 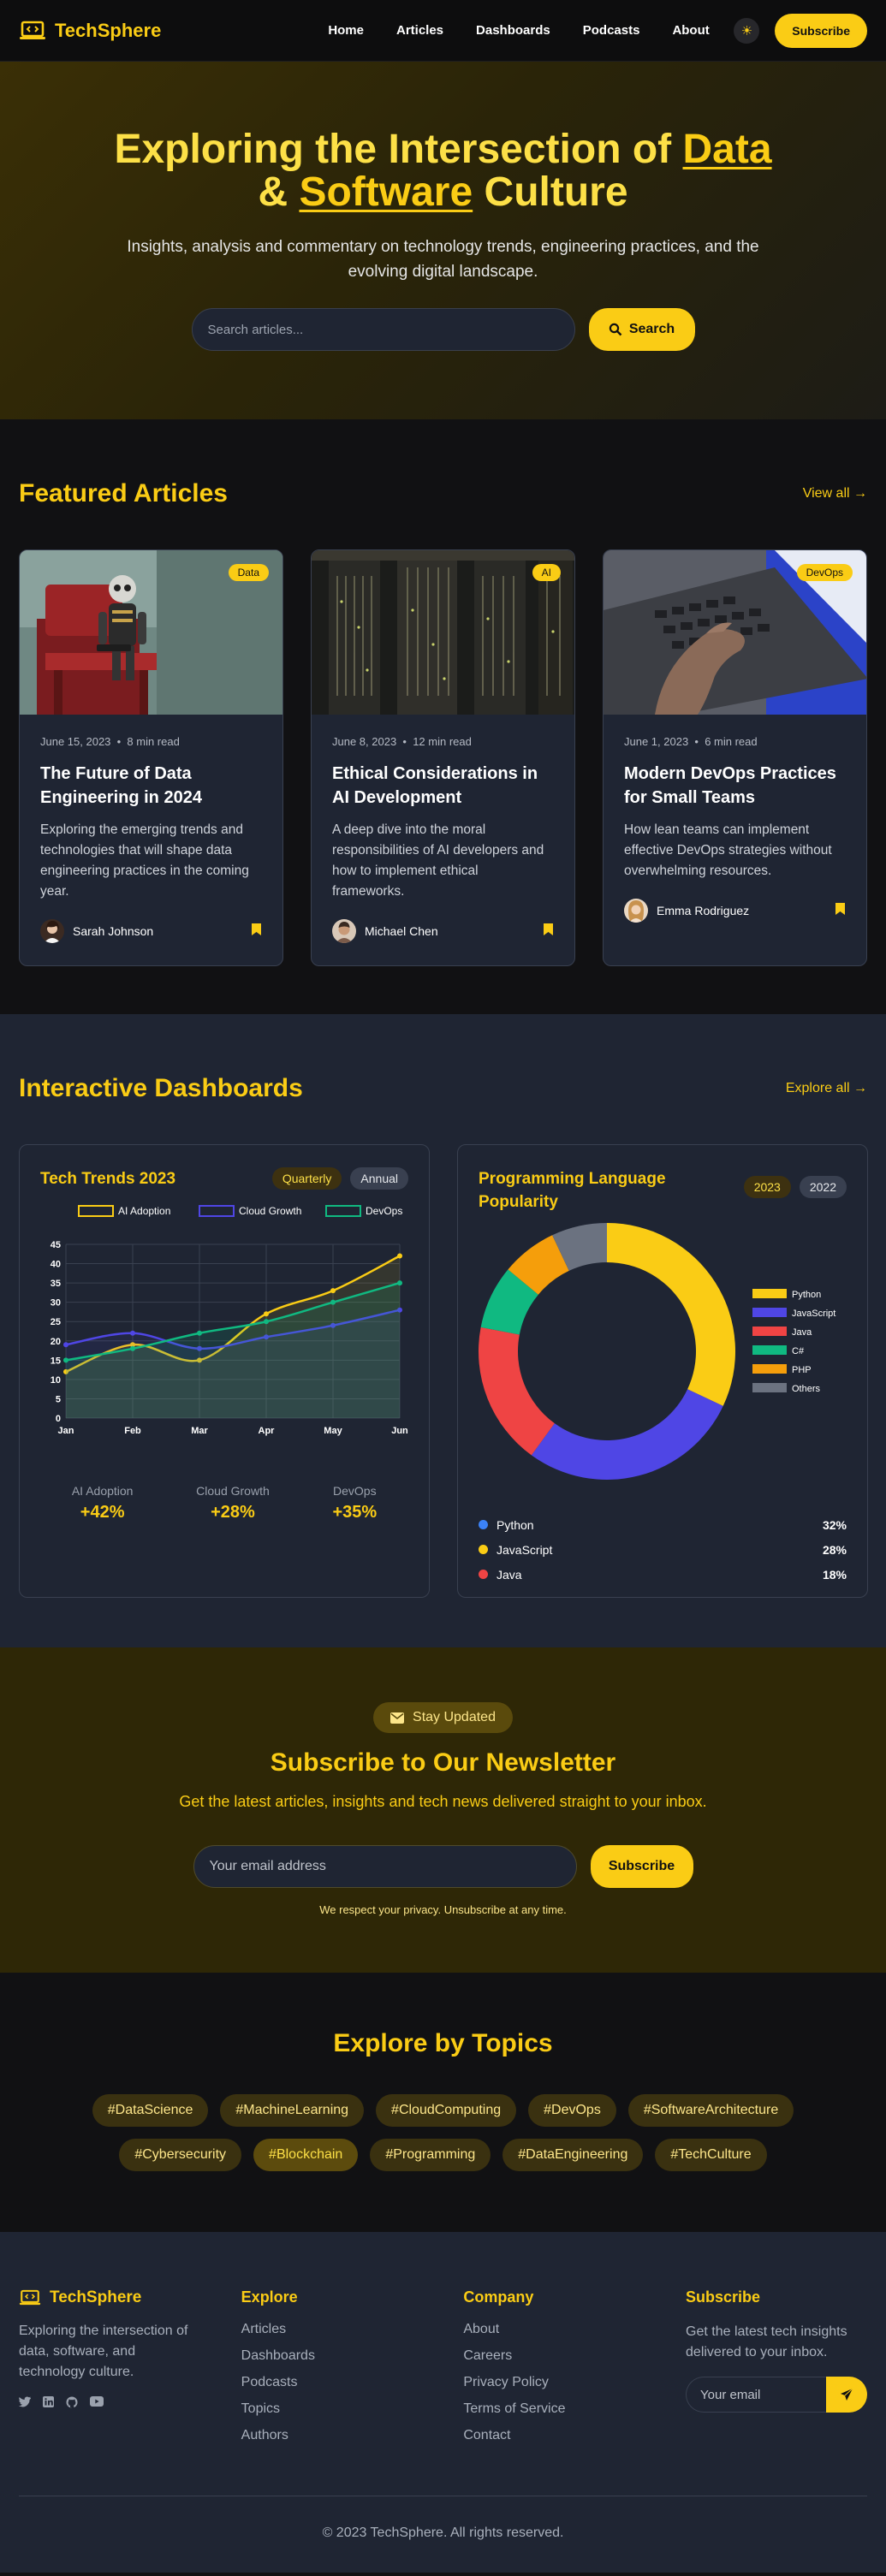 I want to click on topic-tag: #DataEngineering, so click(x=573, y=2155).